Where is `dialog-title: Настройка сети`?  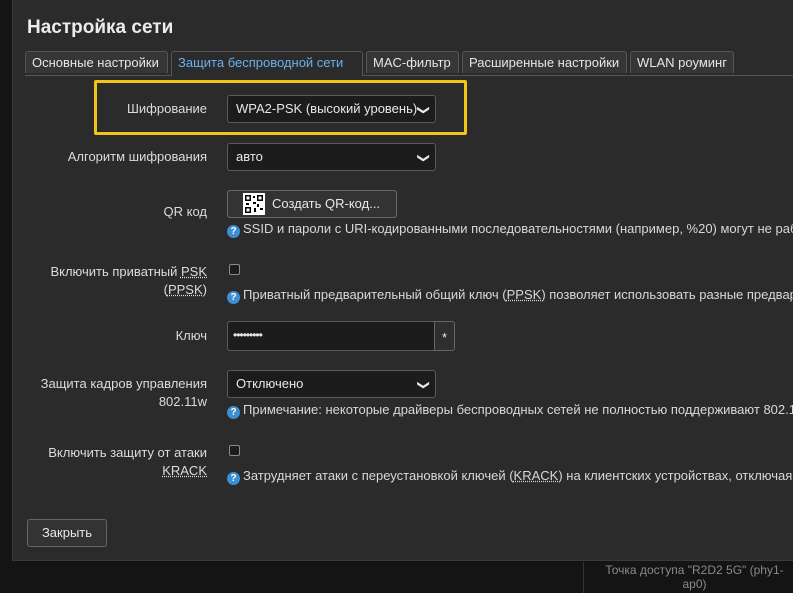 dialog-title: Настройка сети is located at coordinates (100, 27).